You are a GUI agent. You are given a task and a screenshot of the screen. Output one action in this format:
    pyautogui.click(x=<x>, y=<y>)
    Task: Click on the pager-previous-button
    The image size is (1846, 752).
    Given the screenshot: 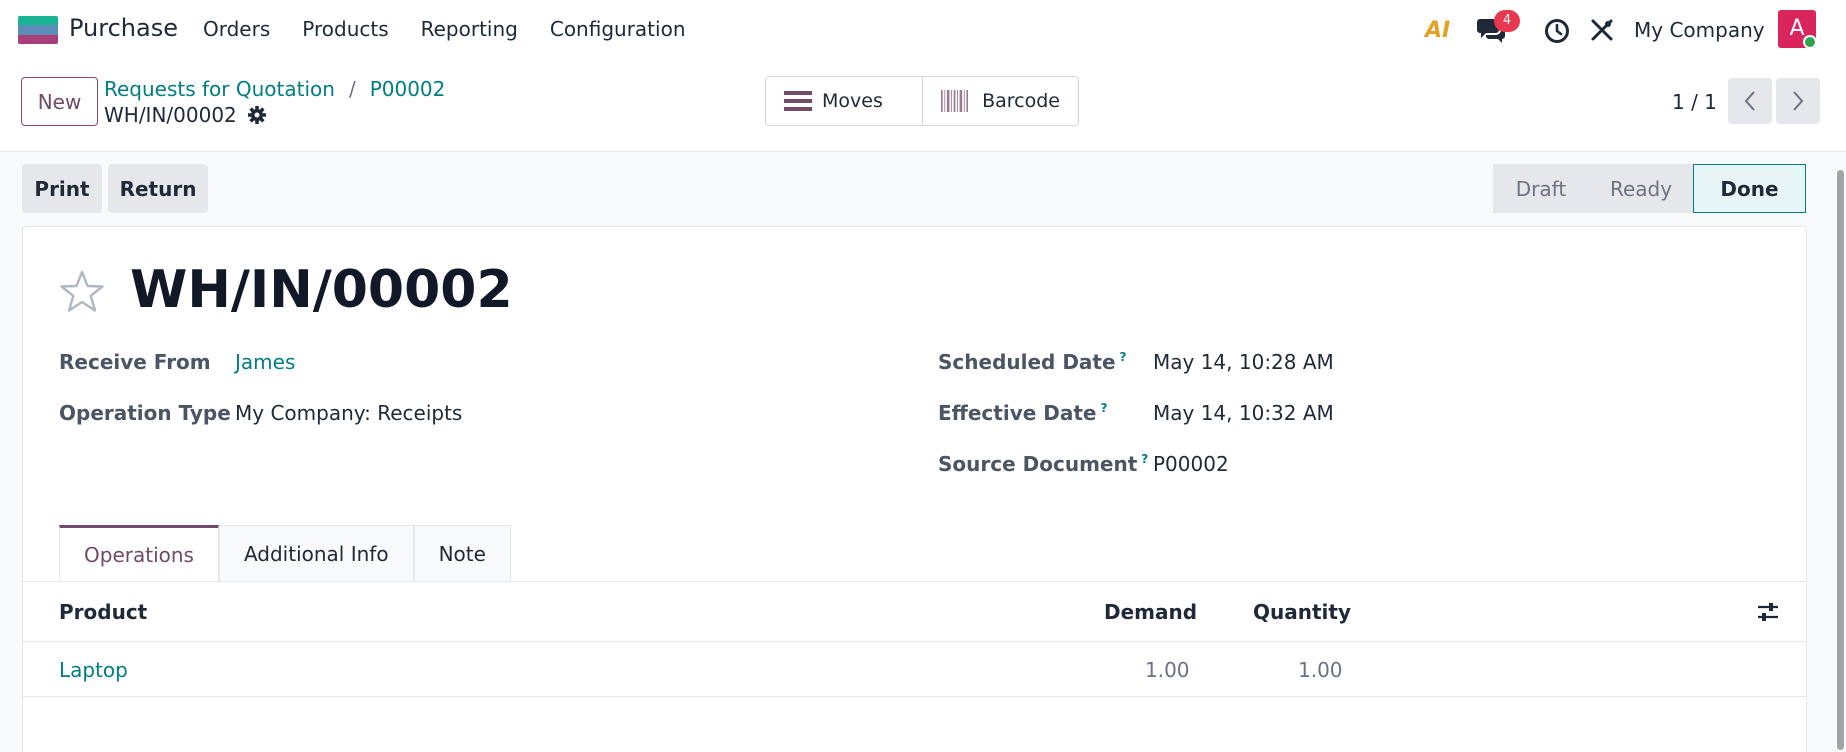 What is the action you would take?
    pyautogui.click(x=1750, y=101)
    